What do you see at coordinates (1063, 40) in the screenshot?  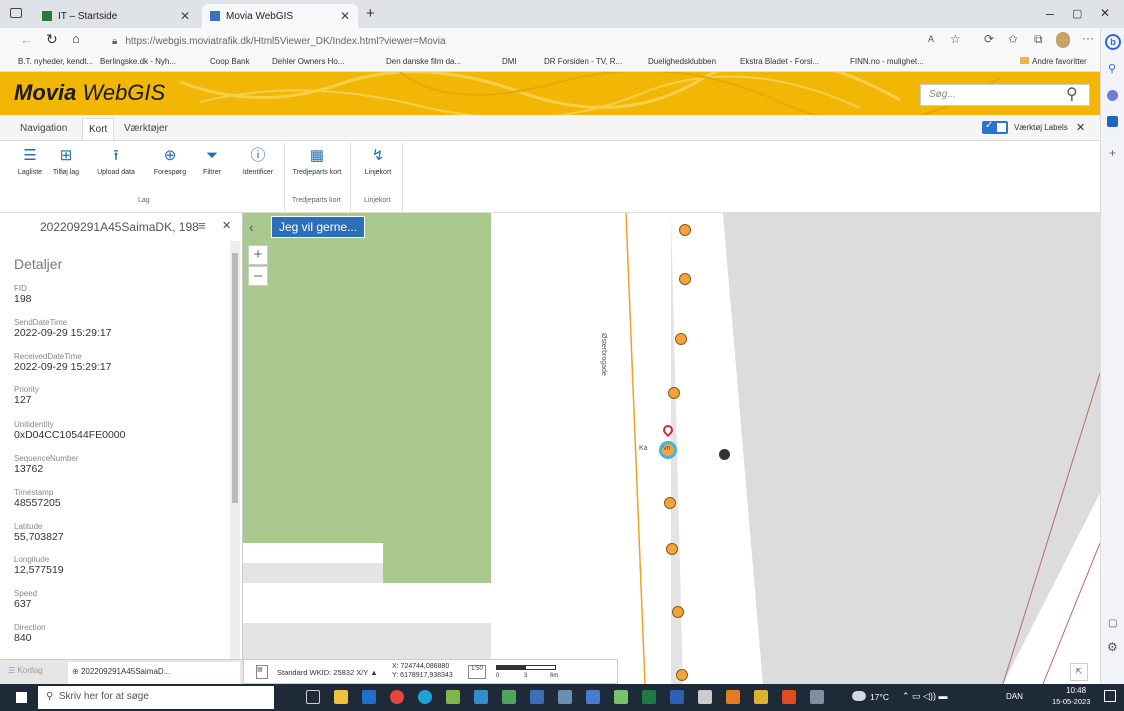 I see `profile-avatar` at bounding box center [1063, 40].